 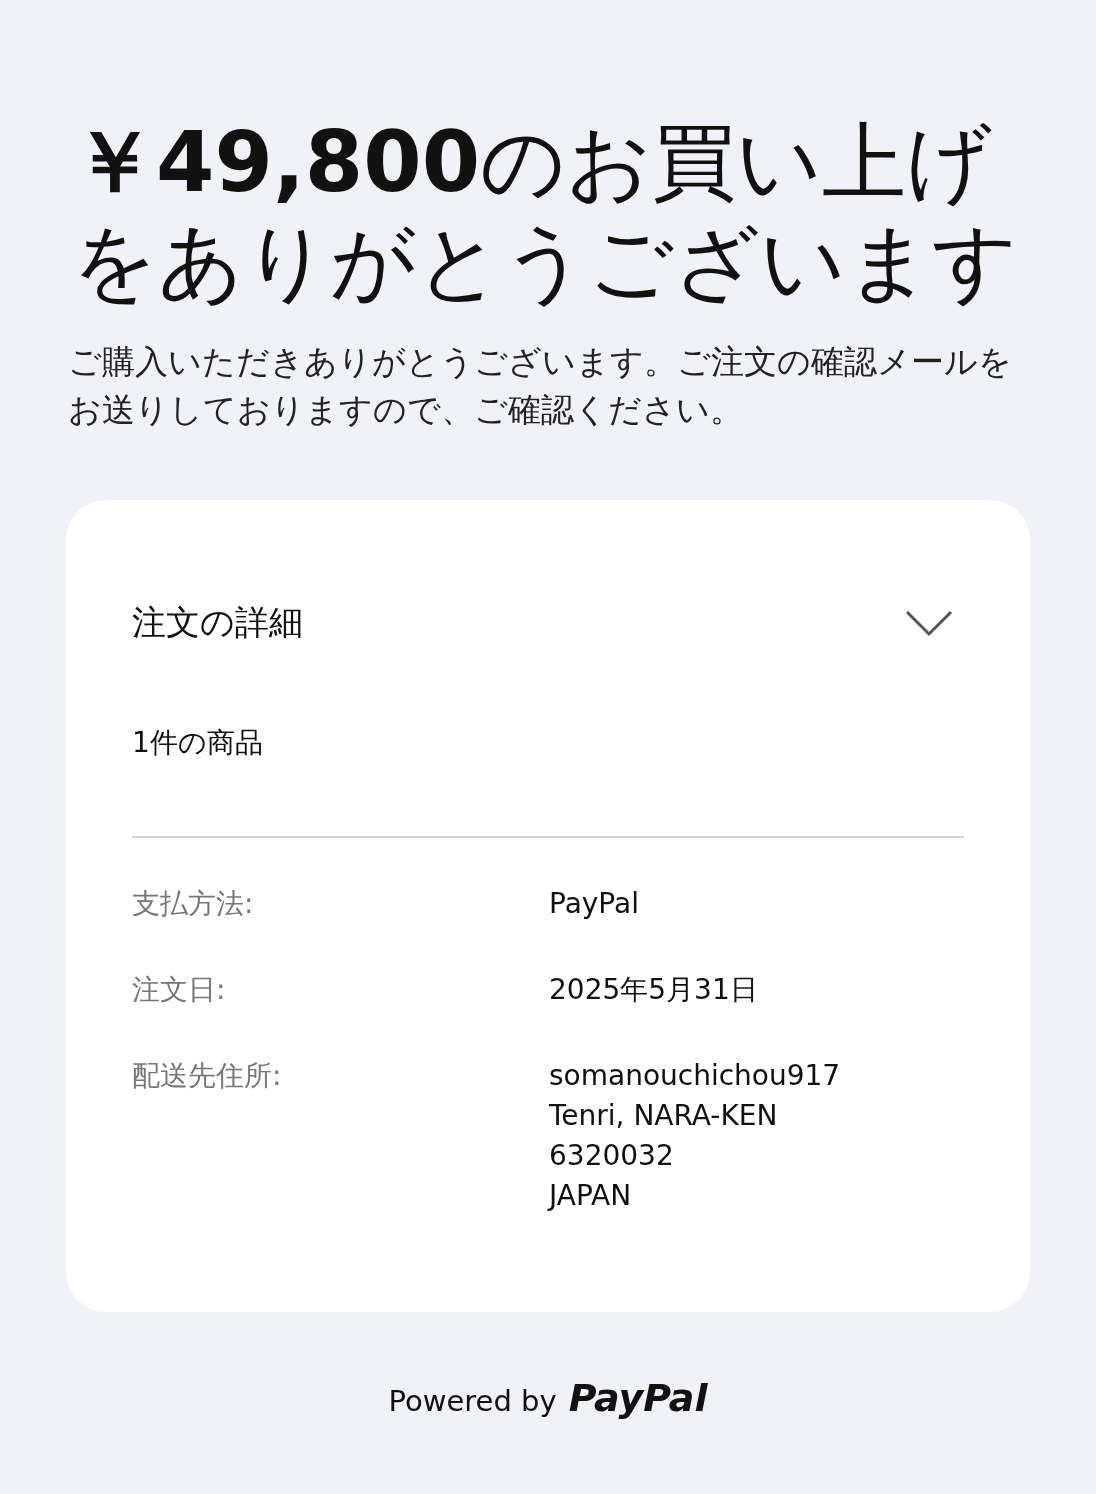 I want to click on brand-logo: PayPal, so click(x=638, y=1398).